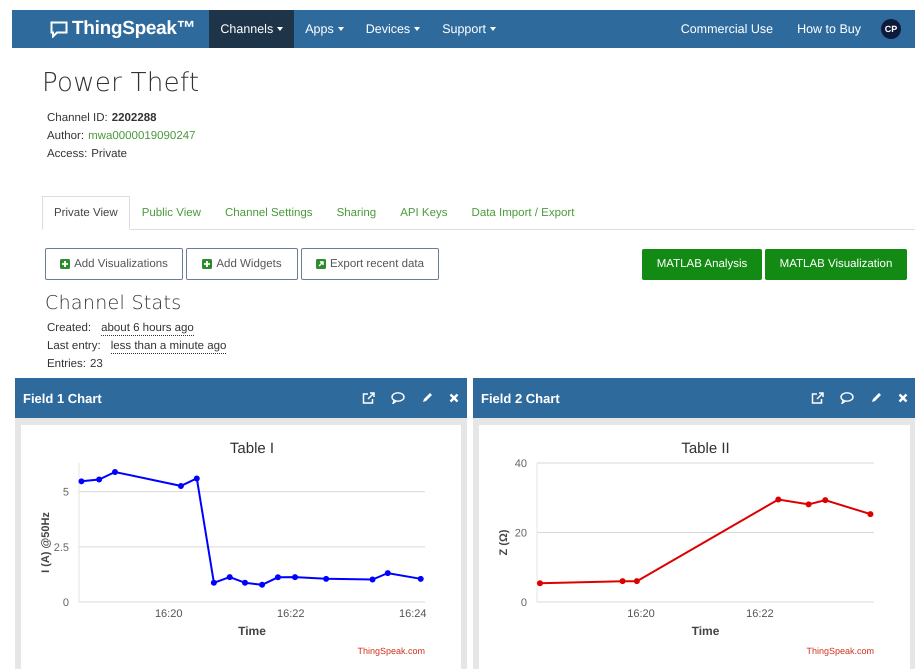  I want to click on brand-logo: ThingSpeak™, so click(134, 29).